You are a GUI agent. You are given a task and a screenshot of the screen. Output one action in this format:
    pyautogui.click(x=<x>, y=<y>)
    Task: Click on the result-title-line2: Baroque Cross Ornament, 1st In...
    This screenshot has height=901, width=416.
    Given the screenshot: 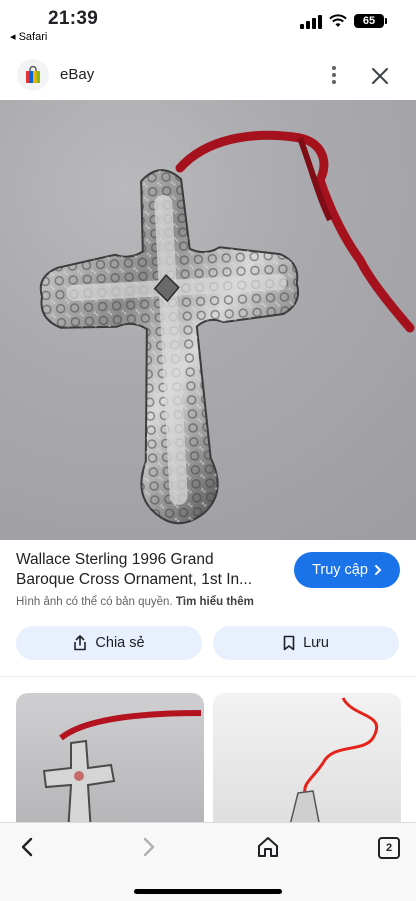 What is the action you would take?
    pyautogui.click(x=134, y=579)
    